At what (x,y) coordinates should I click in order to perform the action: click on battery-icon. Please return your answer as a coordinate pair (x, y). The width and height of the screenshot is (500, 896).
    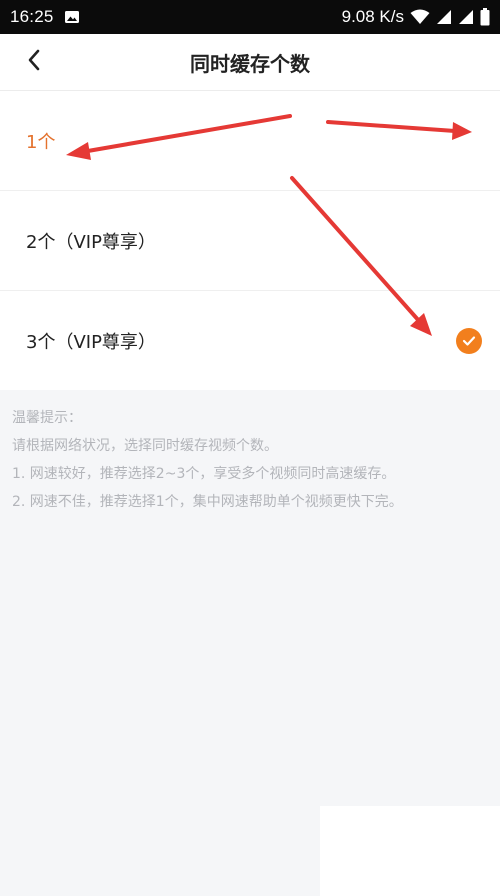
    Looking at the image, I should click on (485, 17).